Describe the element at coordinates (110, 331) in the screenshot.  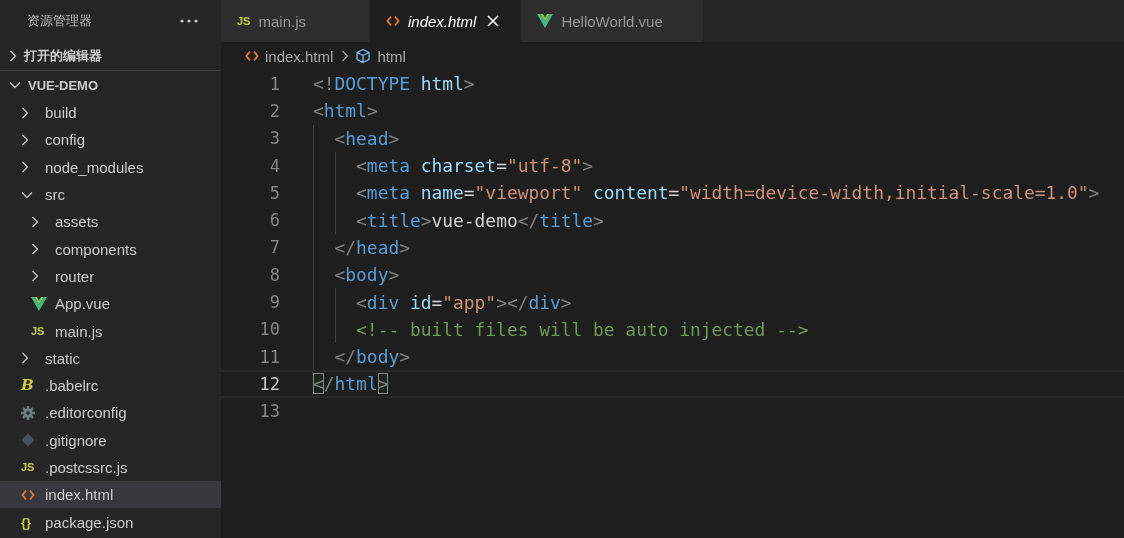
I see `file-item: JS main.js` at that location.